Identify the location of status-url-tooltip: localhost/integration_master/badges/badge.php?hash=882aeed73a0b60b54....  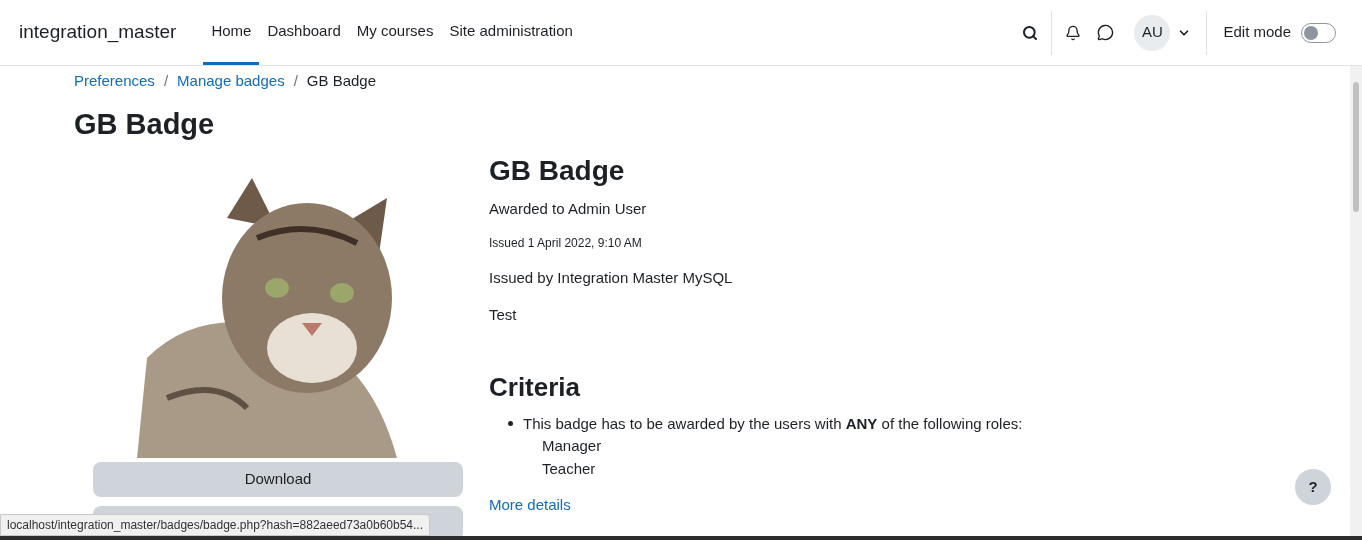
(215, 525).